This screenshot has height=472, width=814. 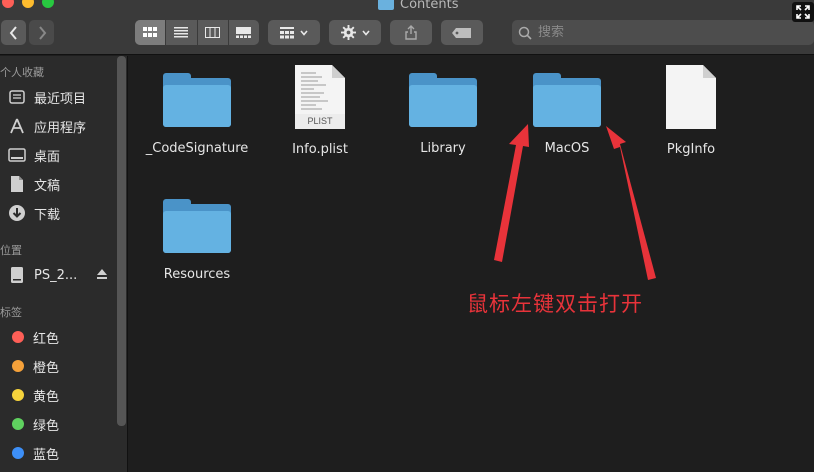 I want to click on sidebar-tag-label: 绿色, so click(x=46, y=426).